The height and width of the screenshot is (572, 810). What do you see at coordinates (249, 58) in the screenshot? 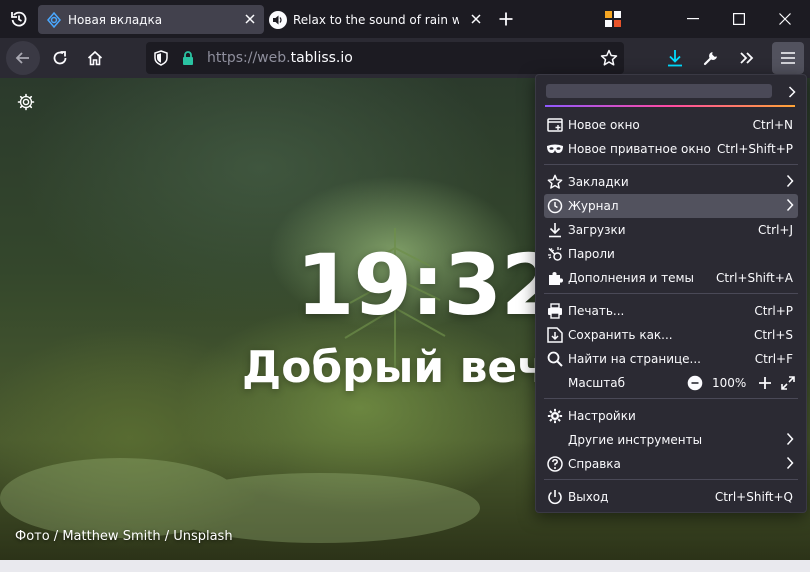
I see `url-scheme: https://web.` at bounding box center [249, 58].